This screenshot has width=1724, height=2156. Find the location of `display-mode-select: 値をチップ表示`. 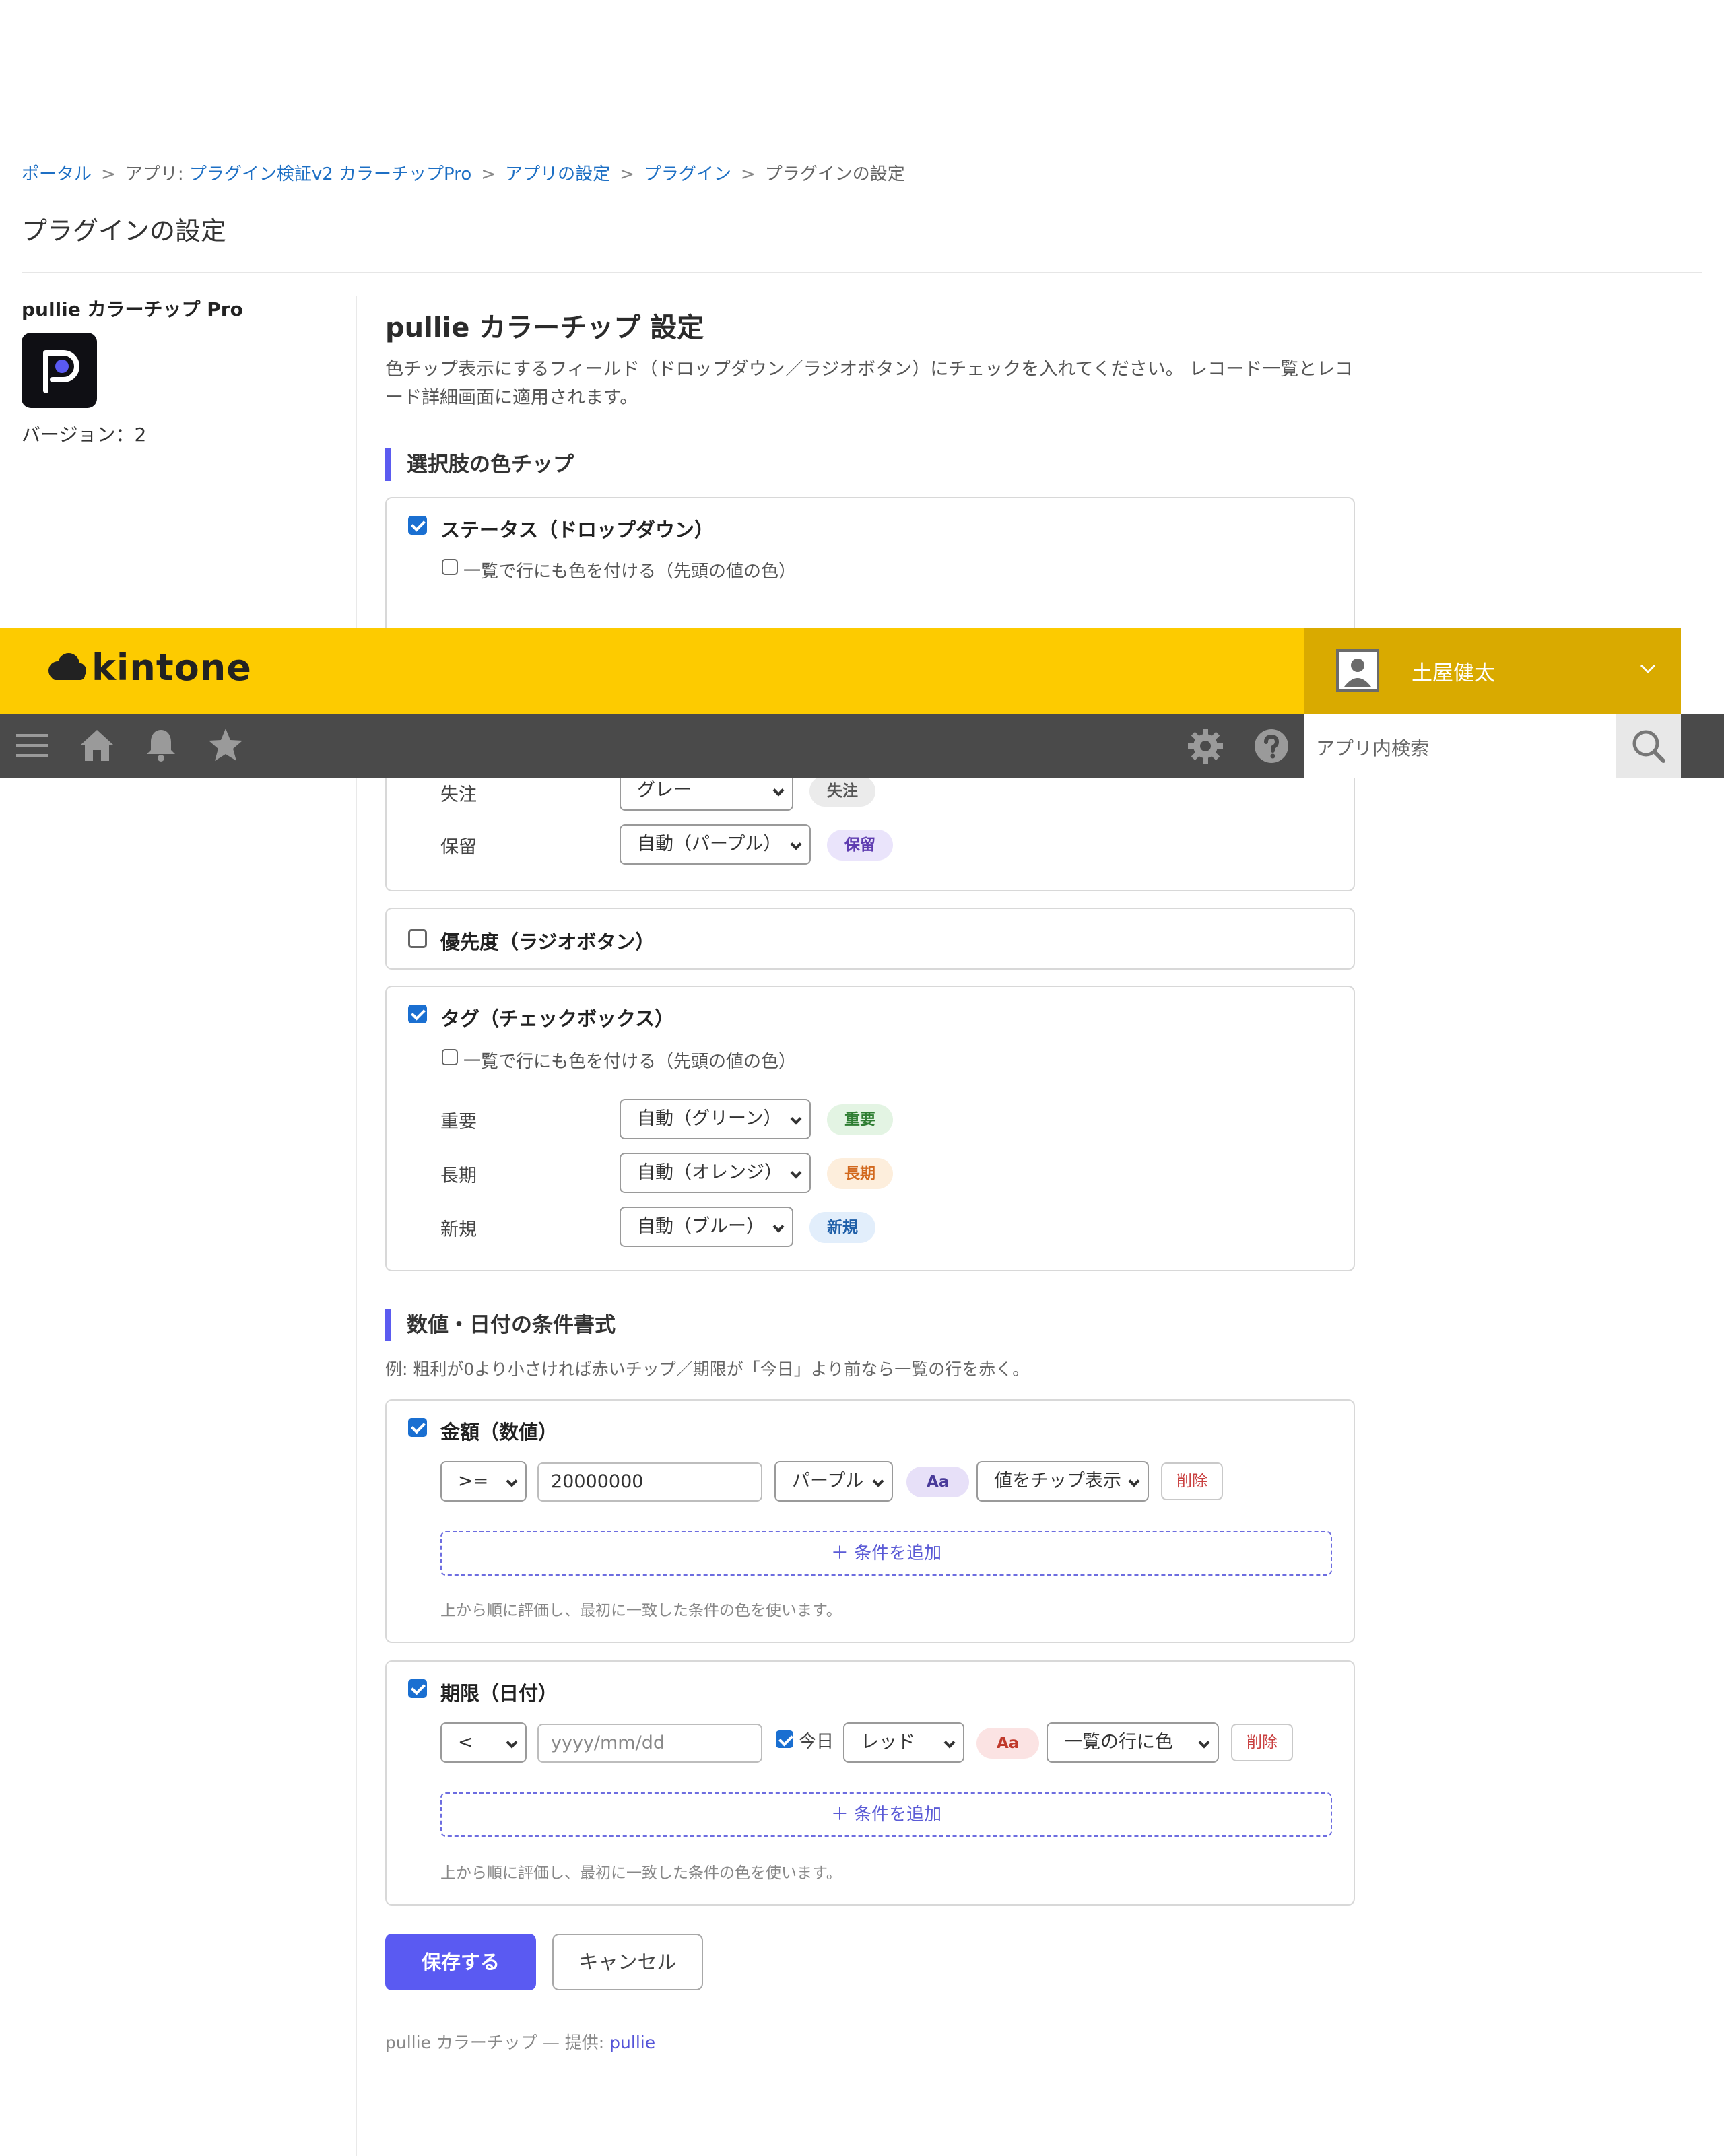

display-mode-select: 値をチップ表示 is located at coordinates (1062, 1481).